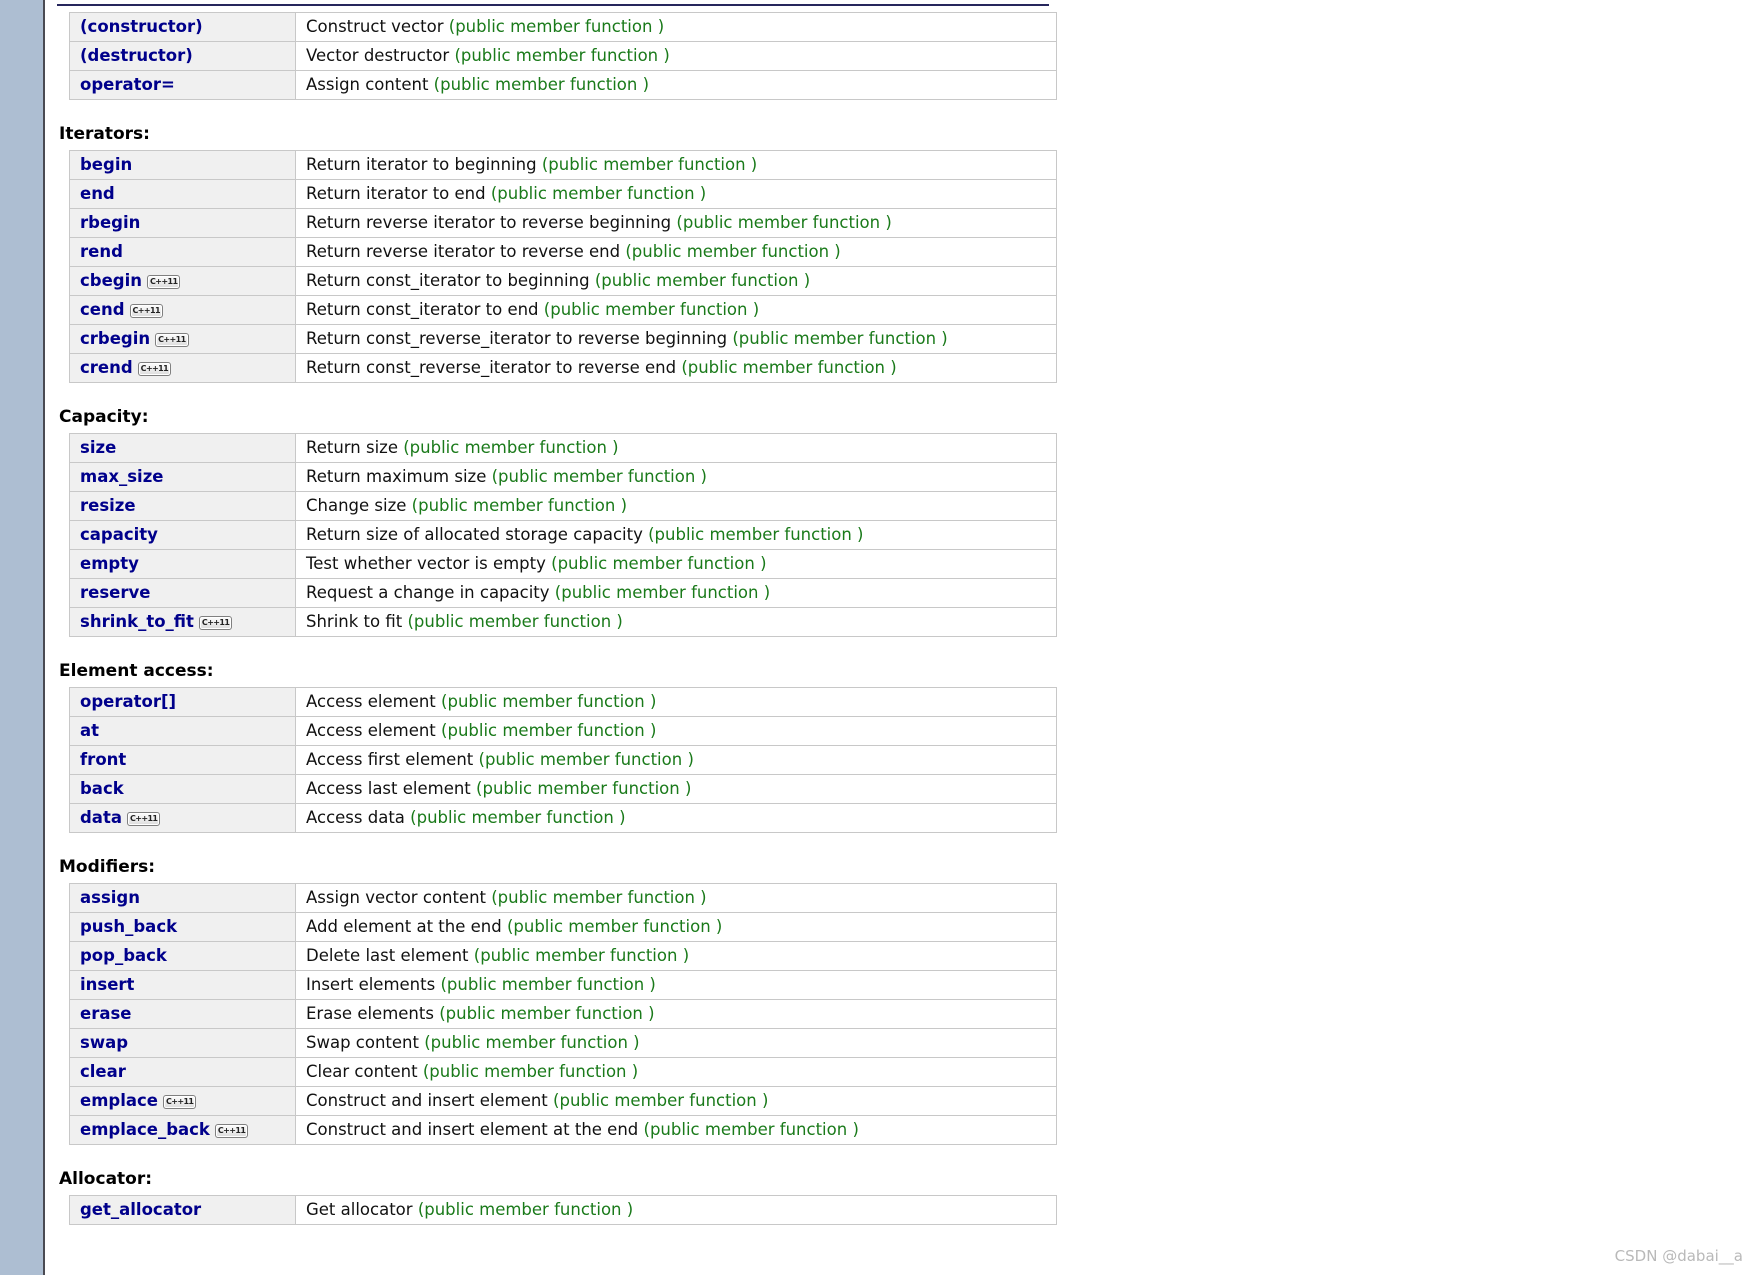 The width and height of the screenshot is (1757, 1275). Describe the element at coordinates (109, 563) in the screenshot. I see `member-function-link: empty` at that location.